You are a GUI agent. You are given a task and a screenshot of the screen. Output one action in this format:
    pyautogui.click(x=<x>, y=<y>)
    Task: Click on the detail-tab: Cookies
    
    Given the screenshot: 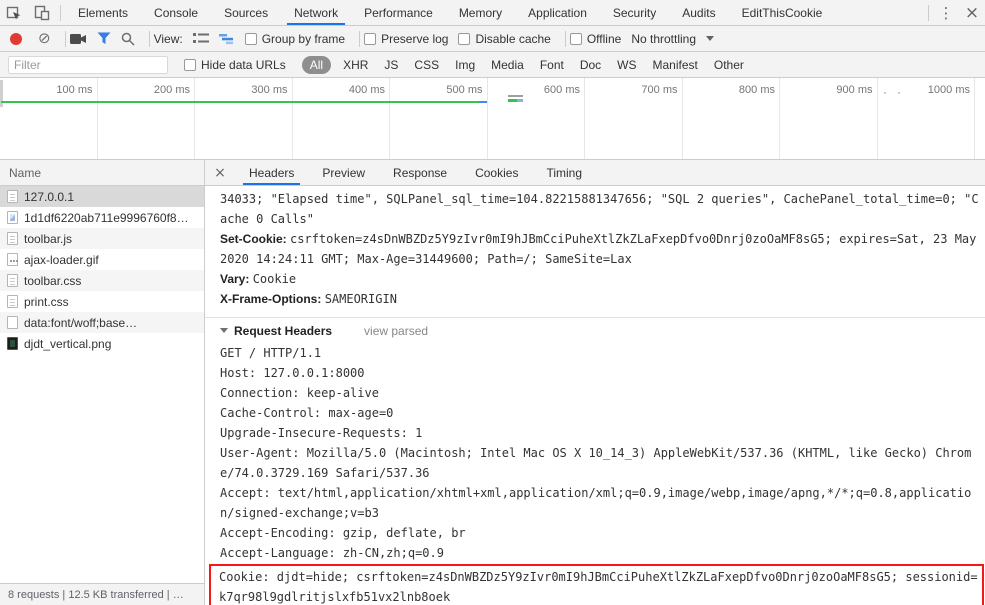 What is the action you would take?
    pyautogui.click(x=496, y=172)
    